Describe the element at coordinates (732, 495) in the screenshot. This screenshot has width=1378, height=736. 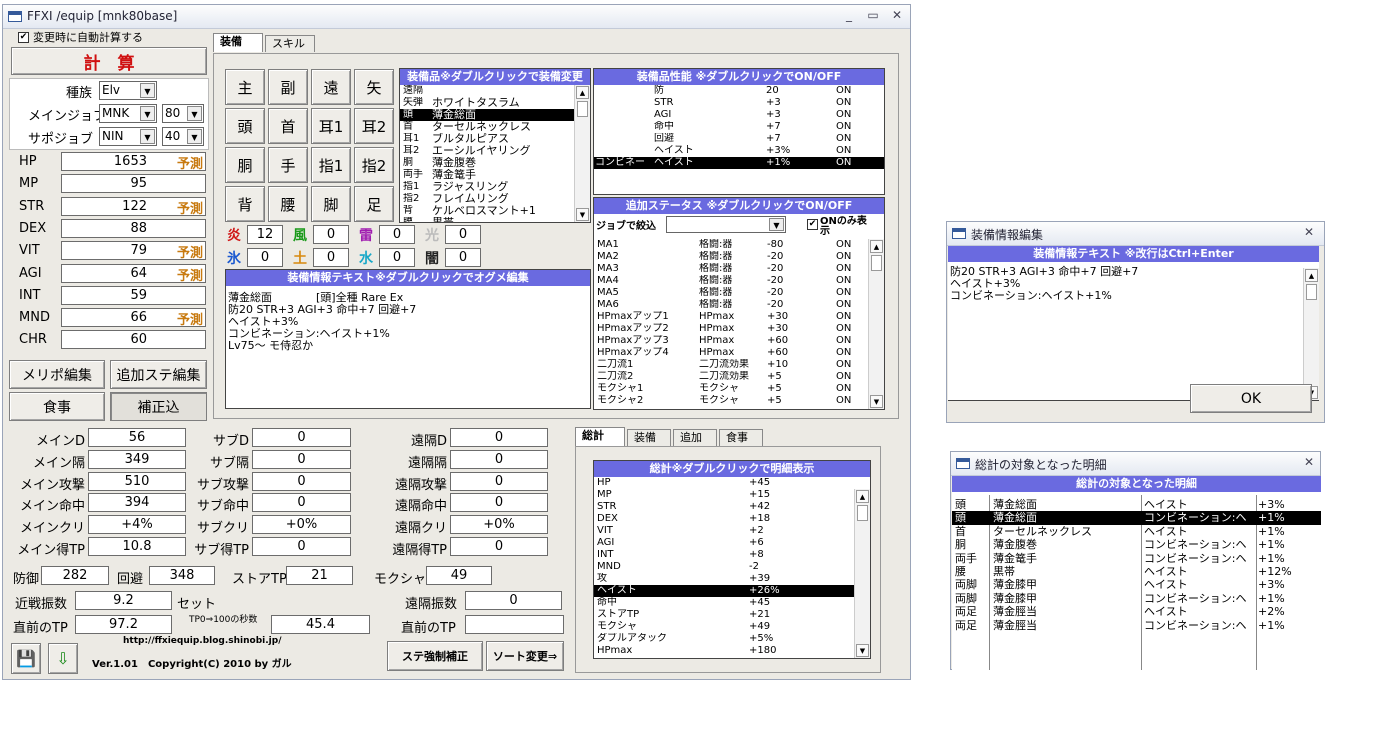
I see `total-row: MP +15` at that location.